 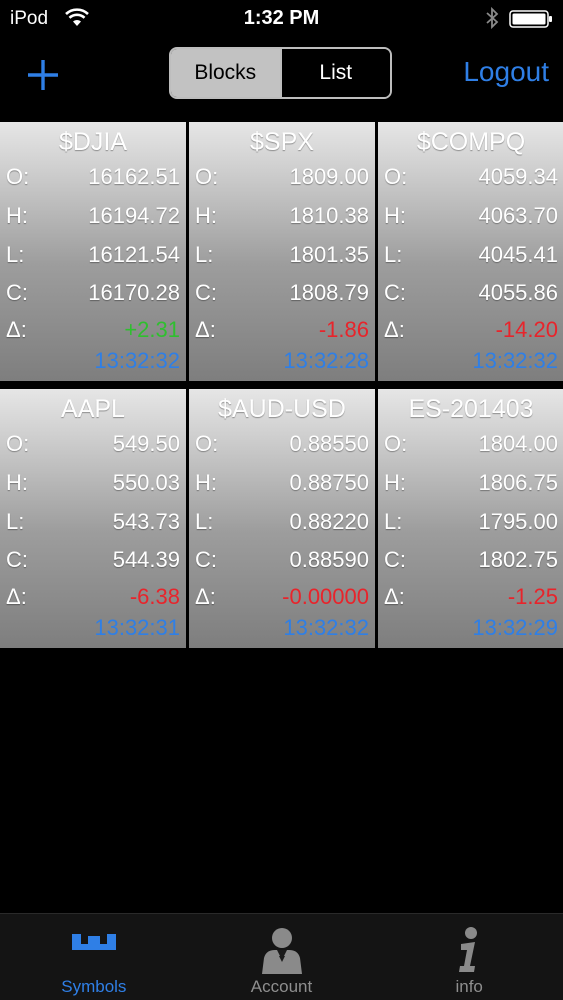 What do you see at coordinates (93, 219) in the screenshot?
I see `block-row-high: H: 16194.72` at bounding box center [93, 219].